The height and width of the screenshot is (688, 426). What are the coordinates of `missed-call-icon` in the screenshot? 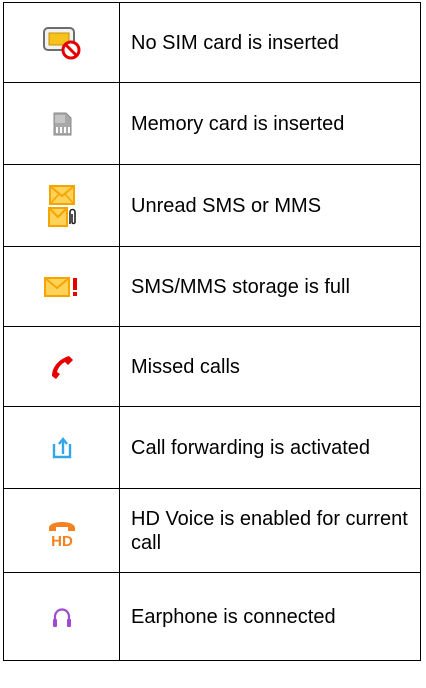 It's located at (62, 367).